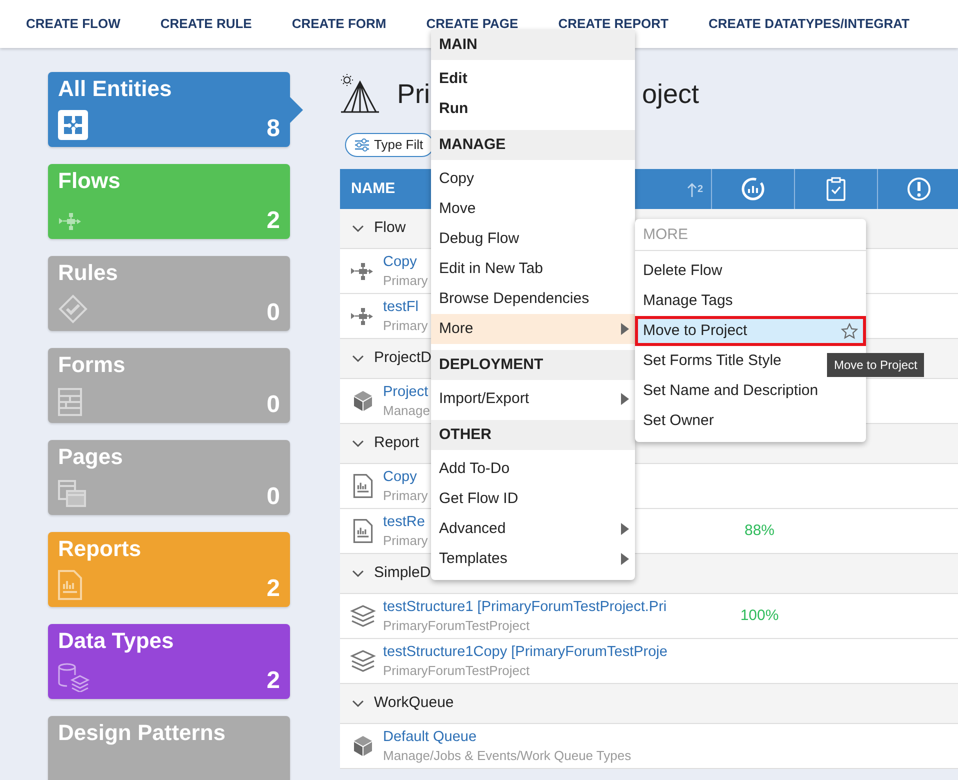  I want to click on nav-link: CREATE FORM, so click(339, 24).